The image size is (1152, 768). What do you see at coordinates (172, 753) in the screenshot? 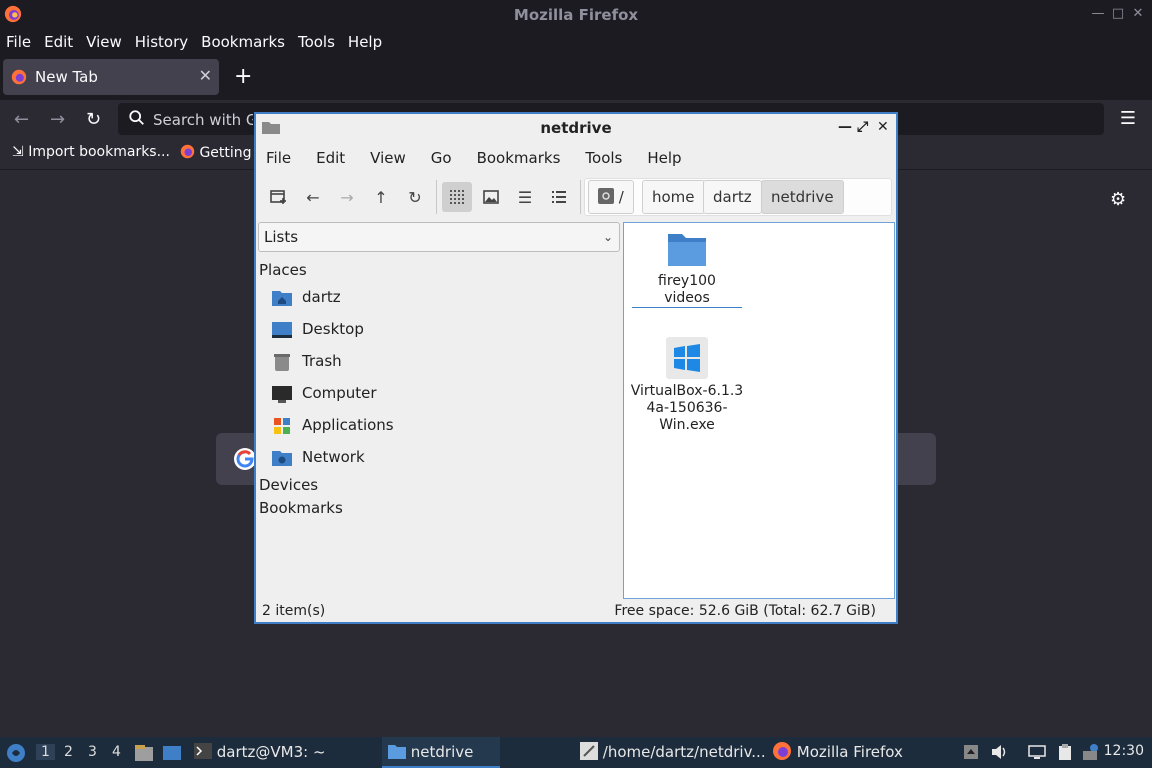
I see `desktop-launcher-icon` at bounding box center [172, 753].